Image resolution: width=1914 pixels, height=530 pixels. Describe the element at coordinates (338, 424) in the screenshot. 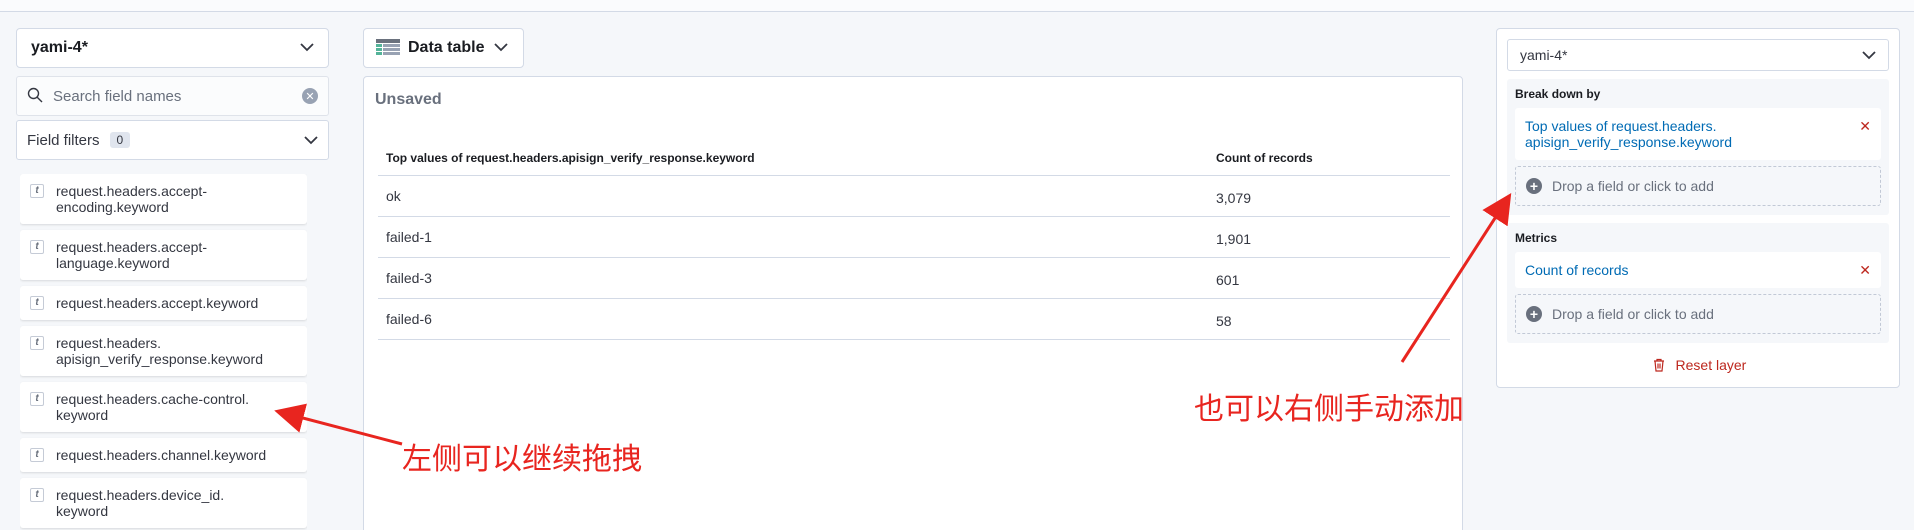

I see `arrow-left` at that location.